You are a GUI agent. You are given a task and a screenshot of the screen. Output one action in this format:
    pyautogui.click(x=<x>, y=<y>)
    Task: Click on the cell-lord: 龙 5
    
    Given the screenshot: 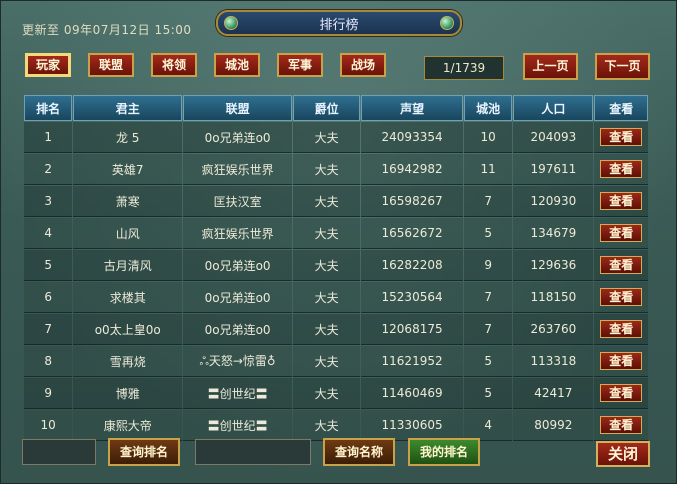 What is the action you would take?
    pyautogui.click(x=128, y=137)
    